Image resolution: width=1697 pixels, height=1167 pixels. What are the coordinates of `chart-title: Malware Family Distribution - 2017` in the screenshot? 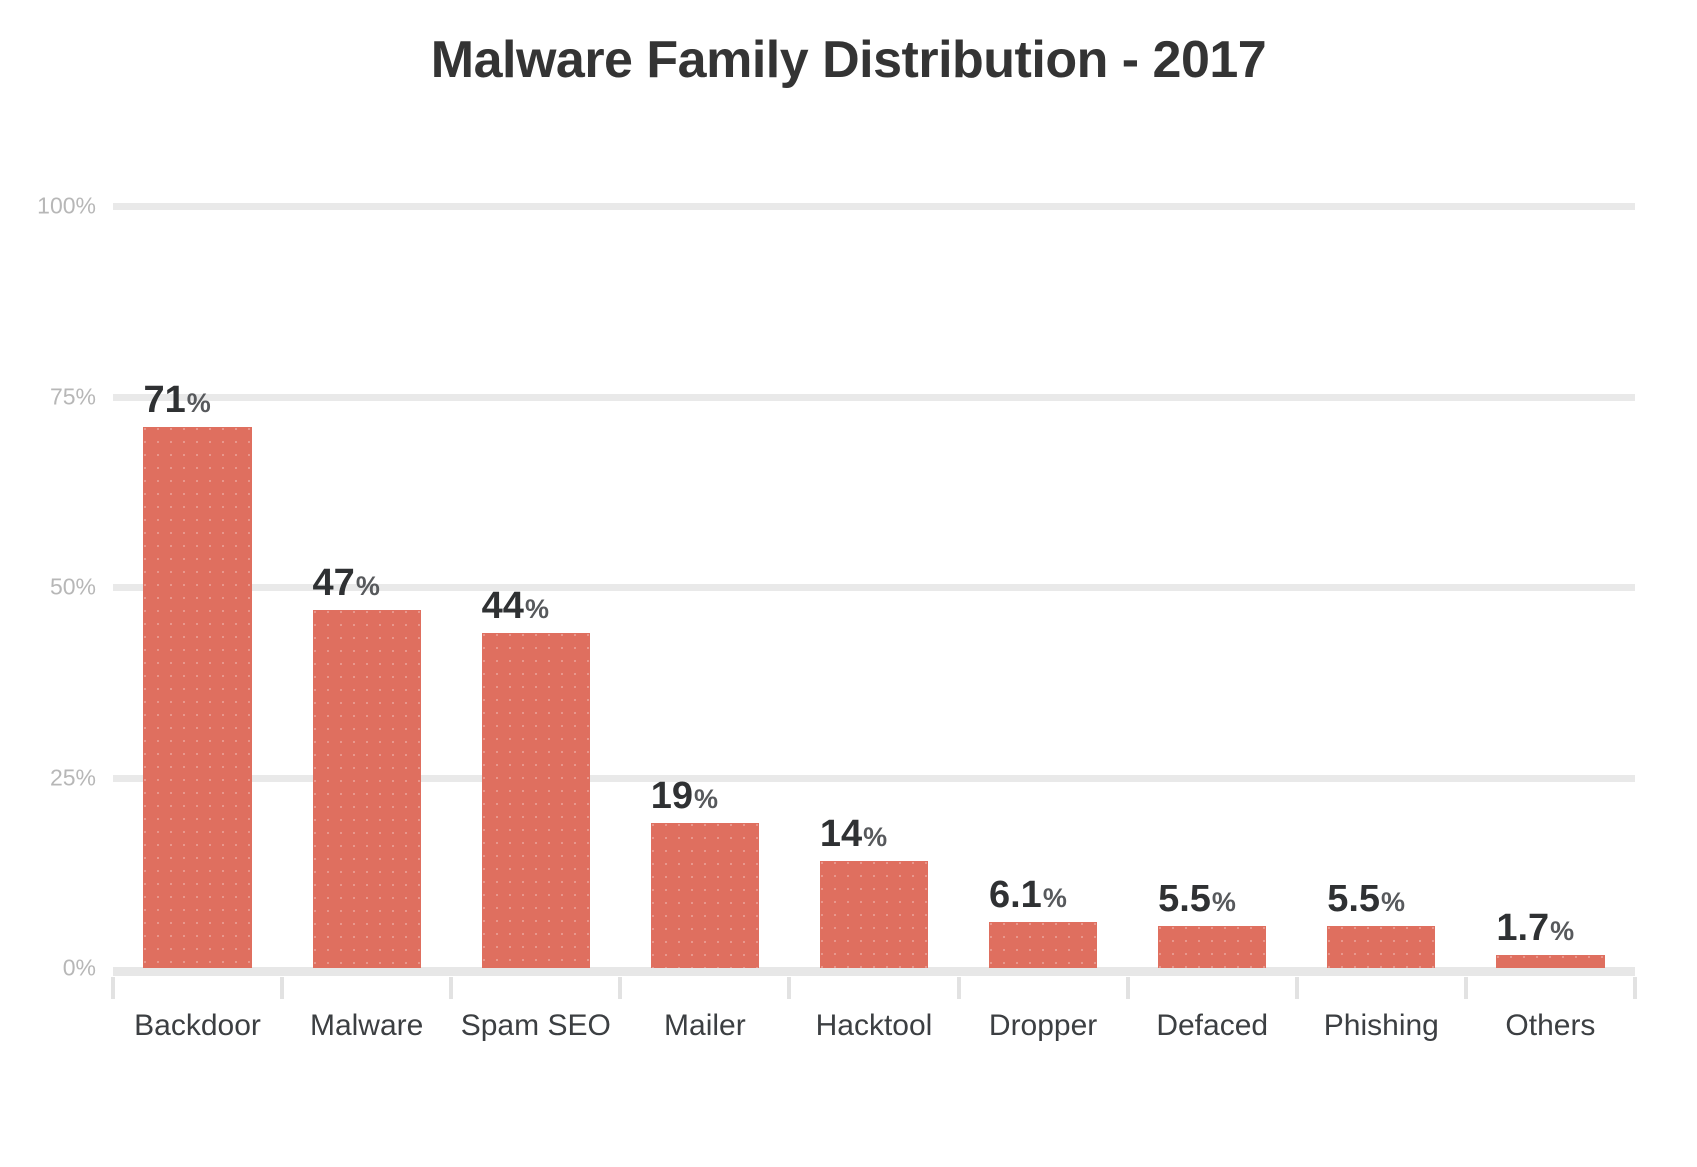 It's located at (848, 60).